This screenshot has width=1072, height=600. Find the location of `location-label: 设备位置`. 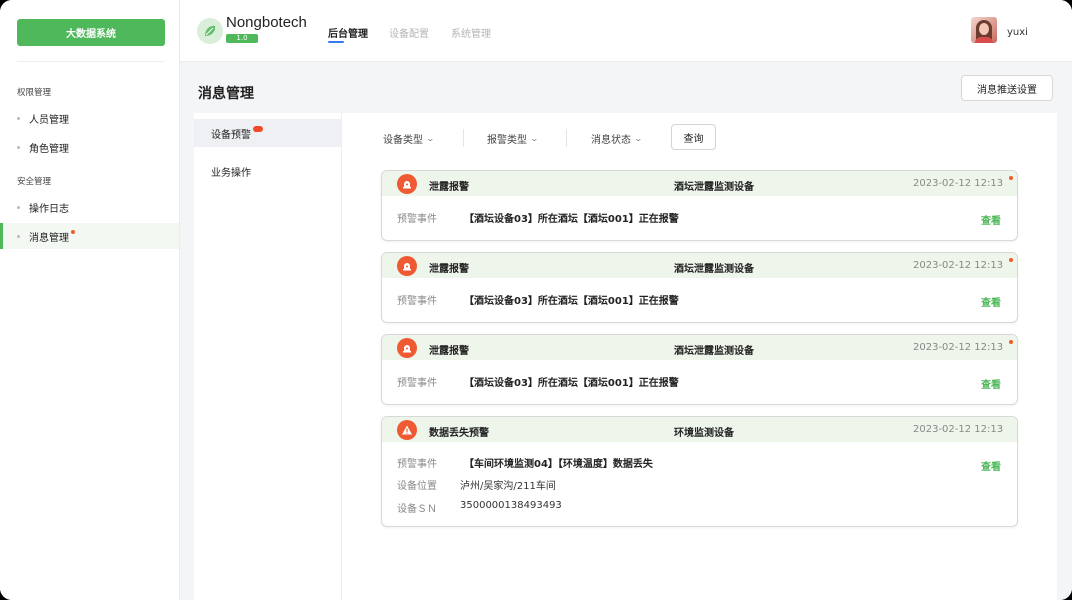

location-label: 设备位置 is located at coordinates (417, 486).